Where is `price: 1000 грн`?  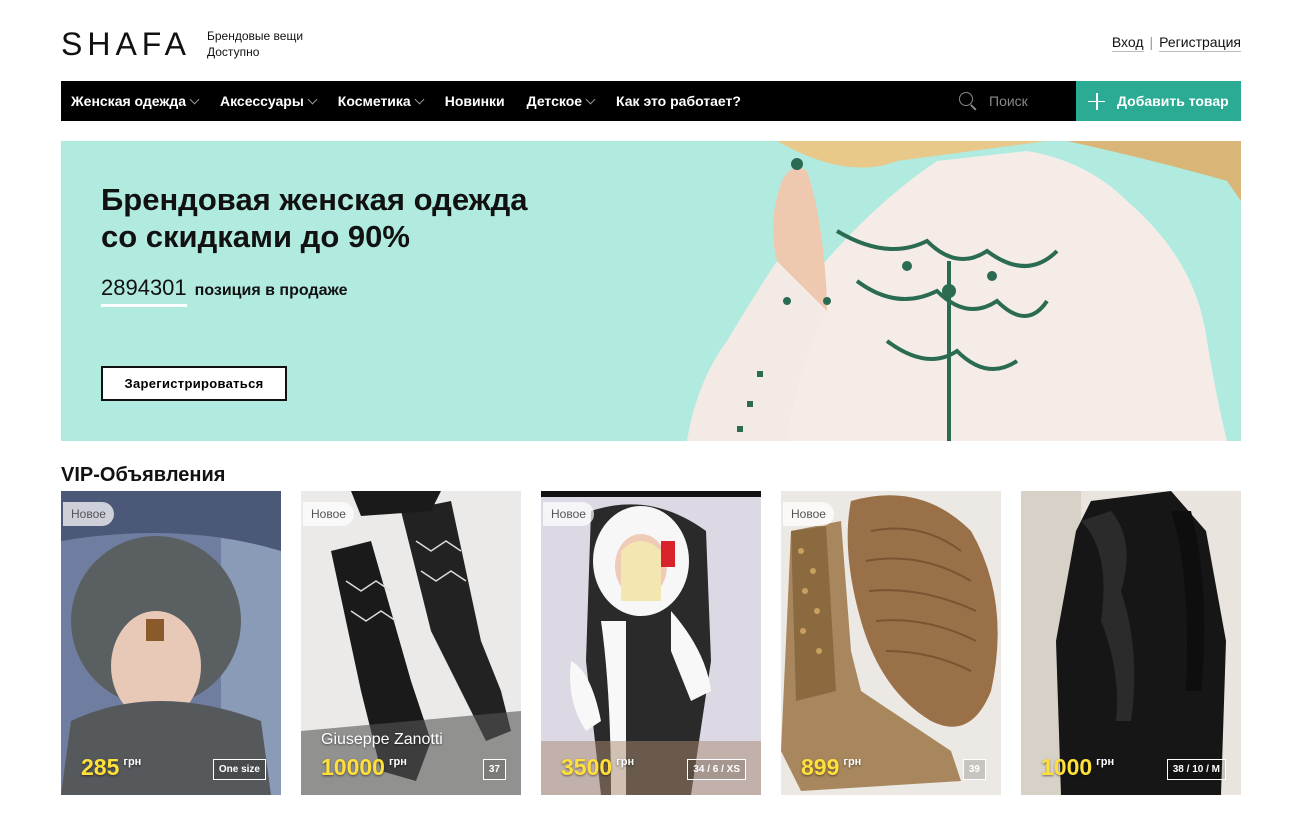 price: 1000 грн is located at coordinates (1077, 767).